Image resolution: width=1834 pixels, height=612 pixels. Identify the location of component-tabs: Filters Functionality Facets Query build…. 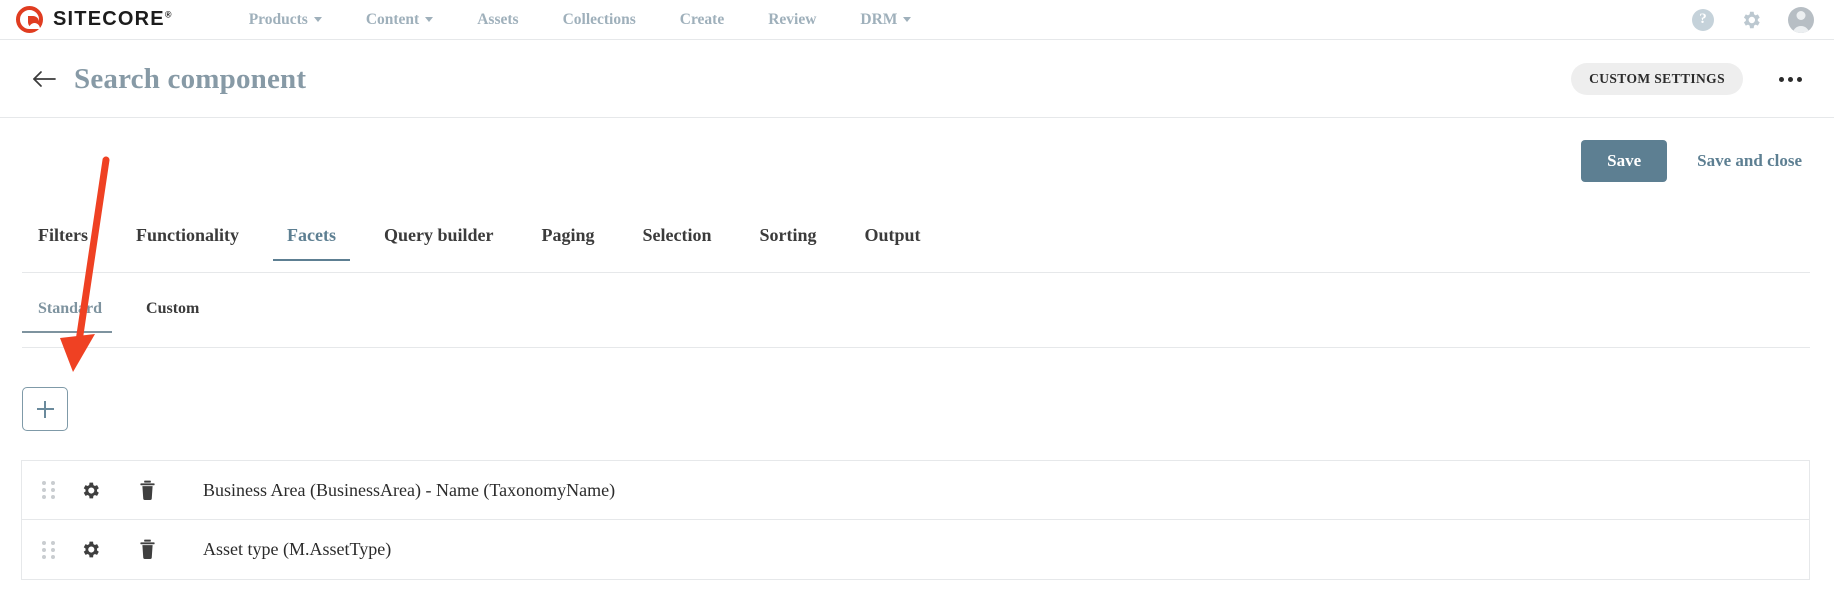
(916, 249).